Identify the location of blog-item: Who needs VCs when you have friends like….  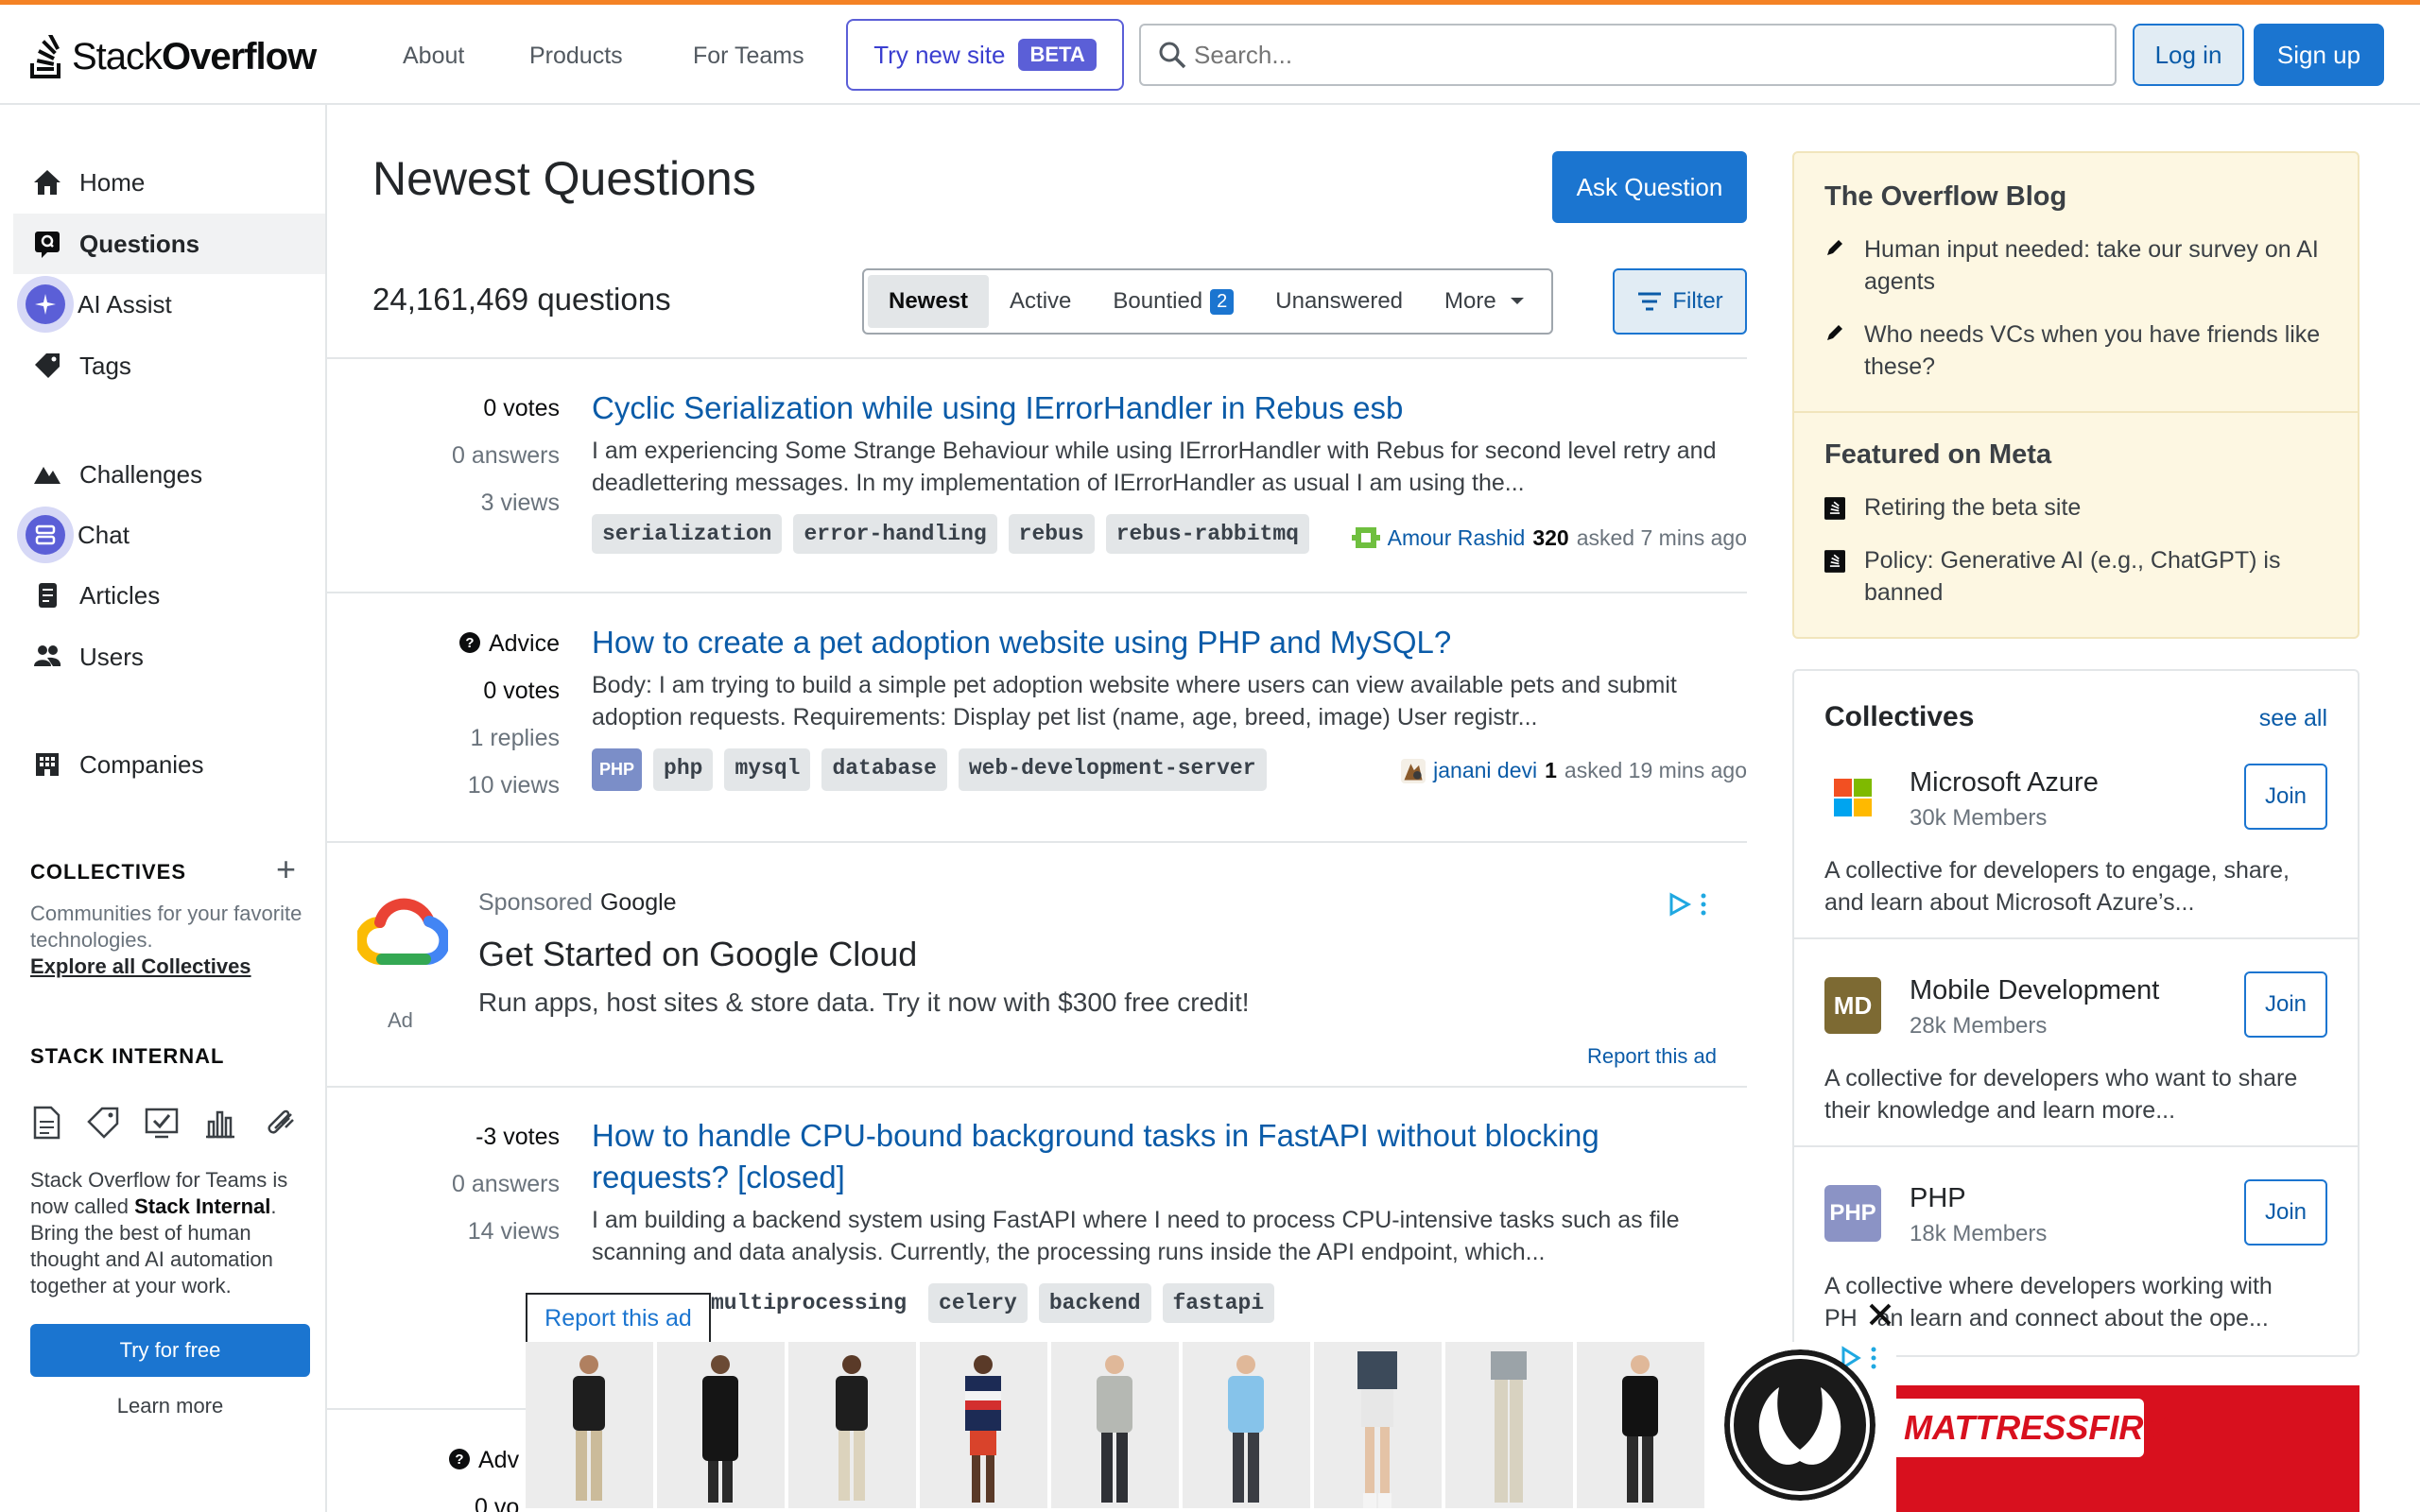
(2076, 340).